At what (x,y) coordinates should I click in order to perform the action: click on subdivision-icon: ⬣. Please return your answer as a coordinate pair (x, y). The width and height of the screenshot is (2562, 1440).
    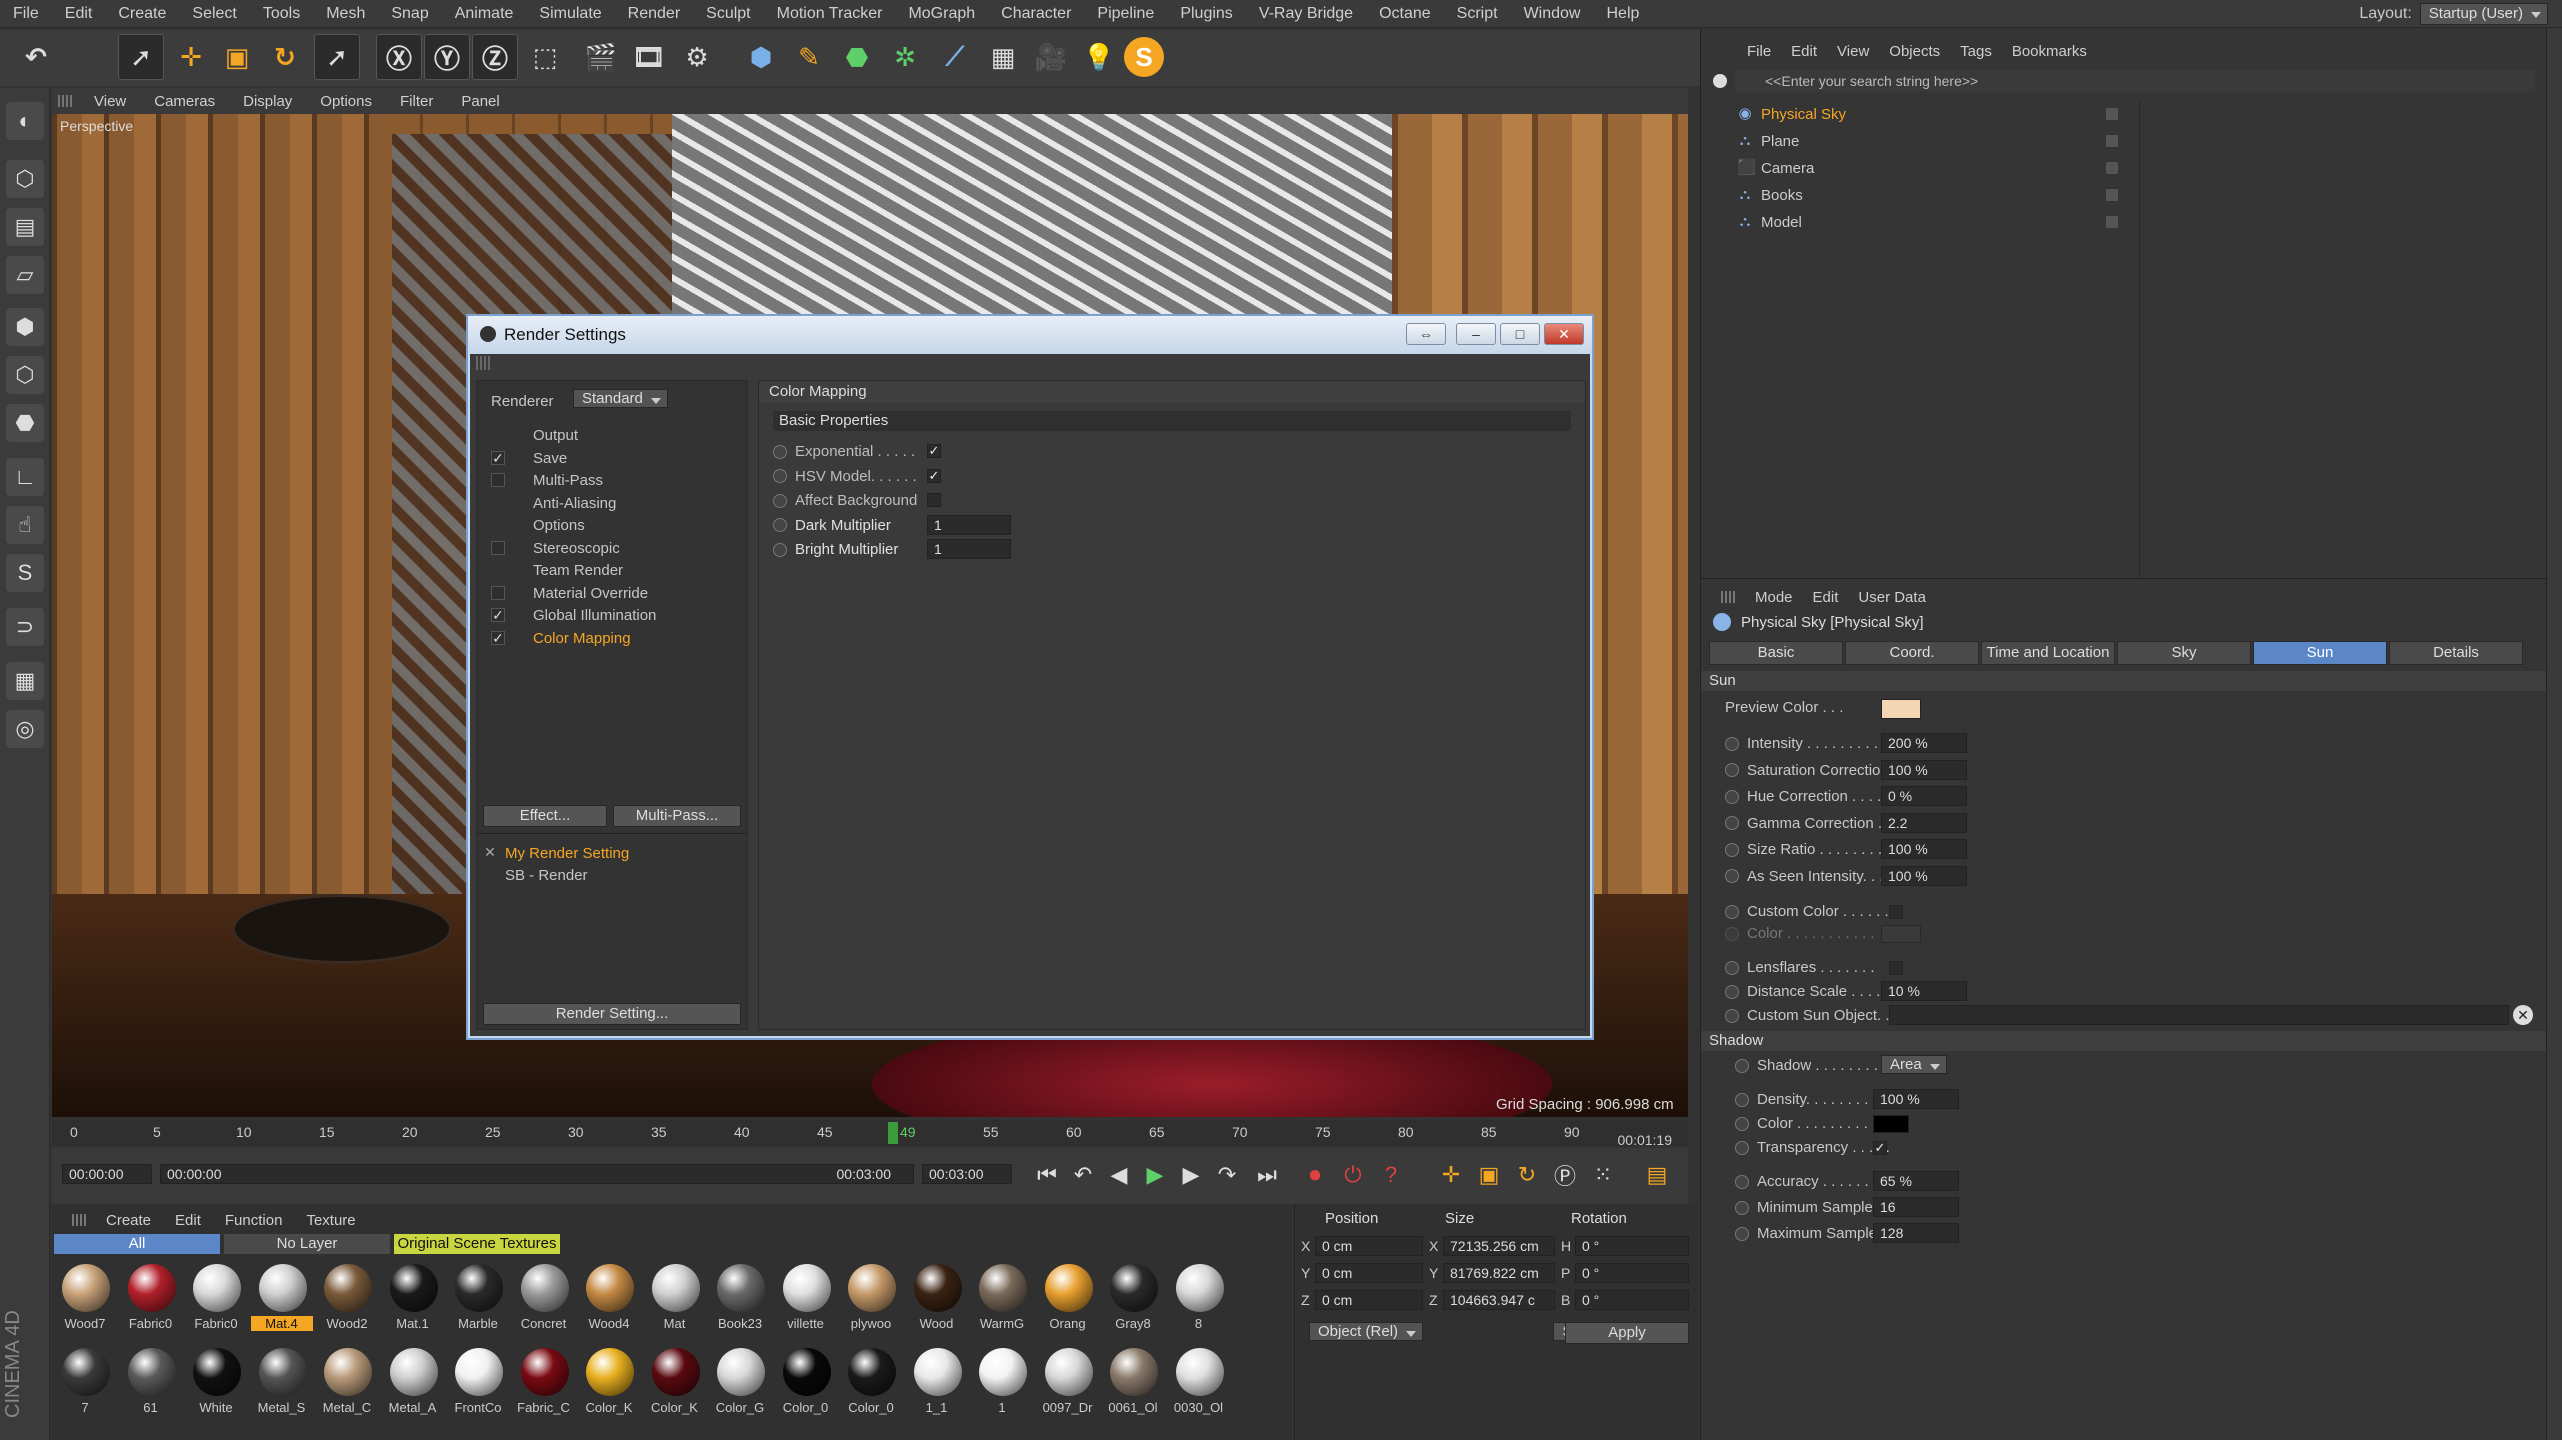
    Looking at the image, I should click on (857, 57).